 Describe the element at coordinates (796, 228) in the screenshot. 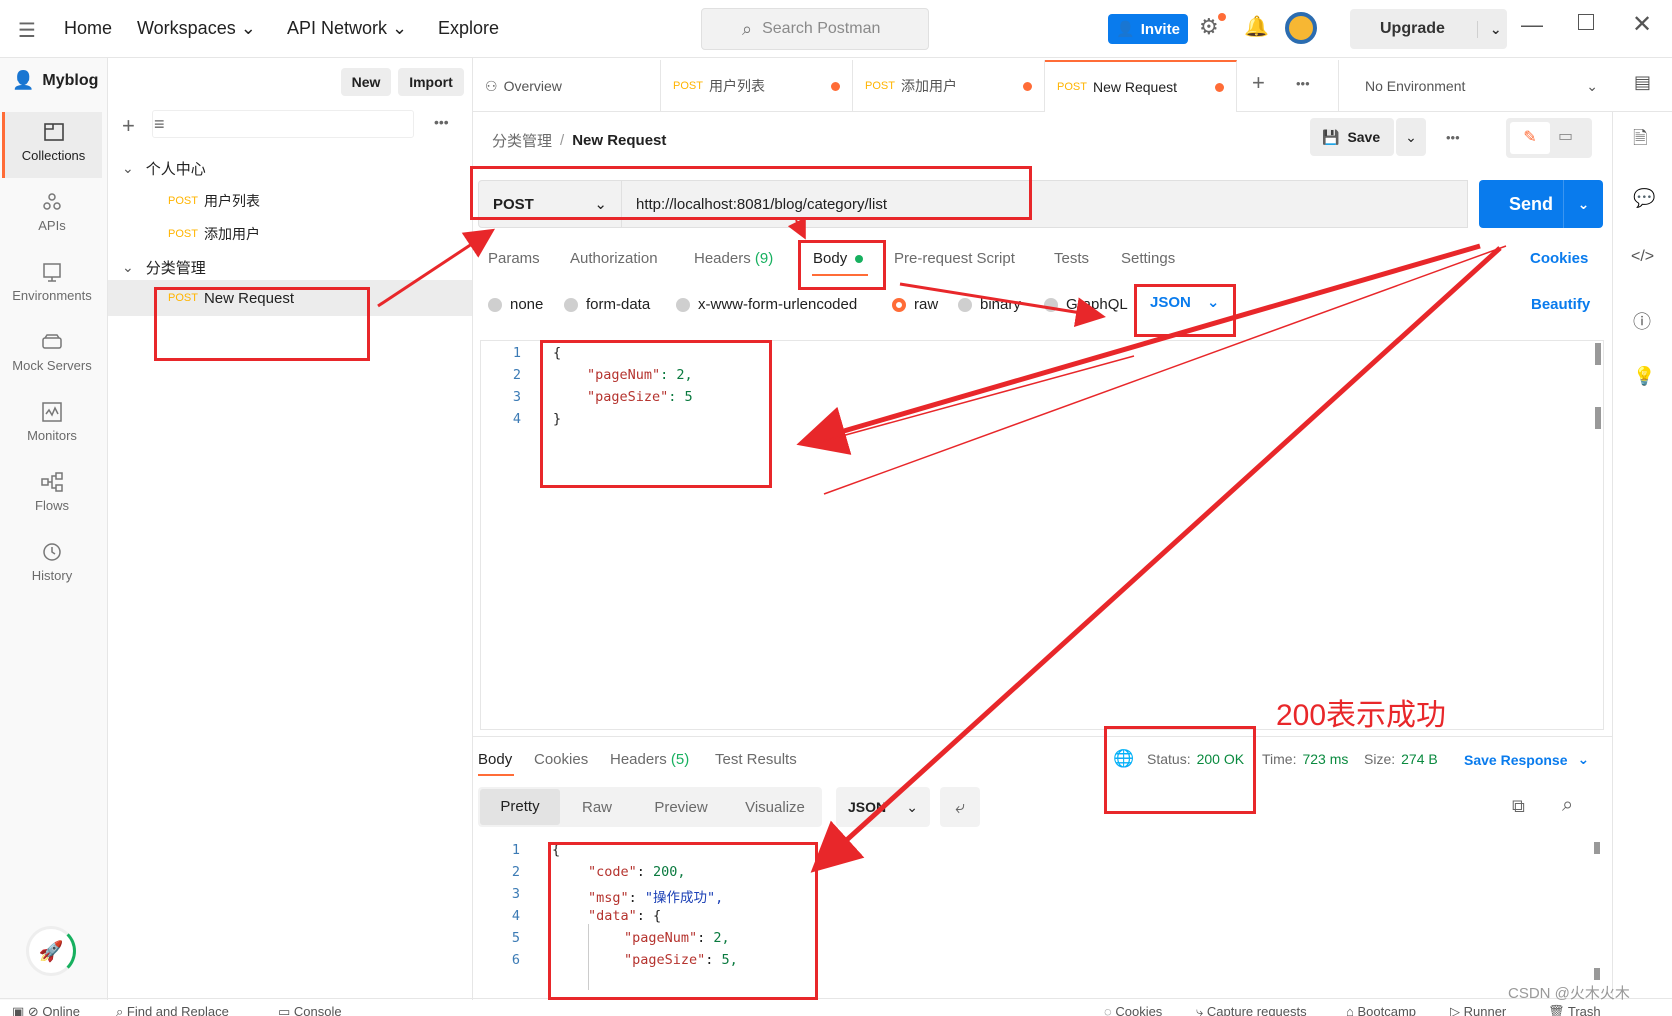

I see `arrow-url-to-body-tab` at that location.